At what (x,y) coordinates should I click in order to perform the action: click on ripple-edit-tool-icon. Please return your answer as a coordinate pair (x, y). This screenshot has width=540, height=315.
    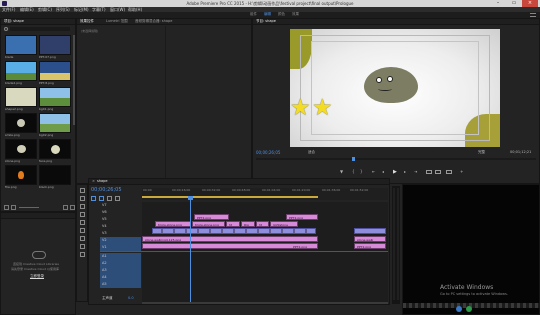
    Looking at the image, I should click on (82, 206).